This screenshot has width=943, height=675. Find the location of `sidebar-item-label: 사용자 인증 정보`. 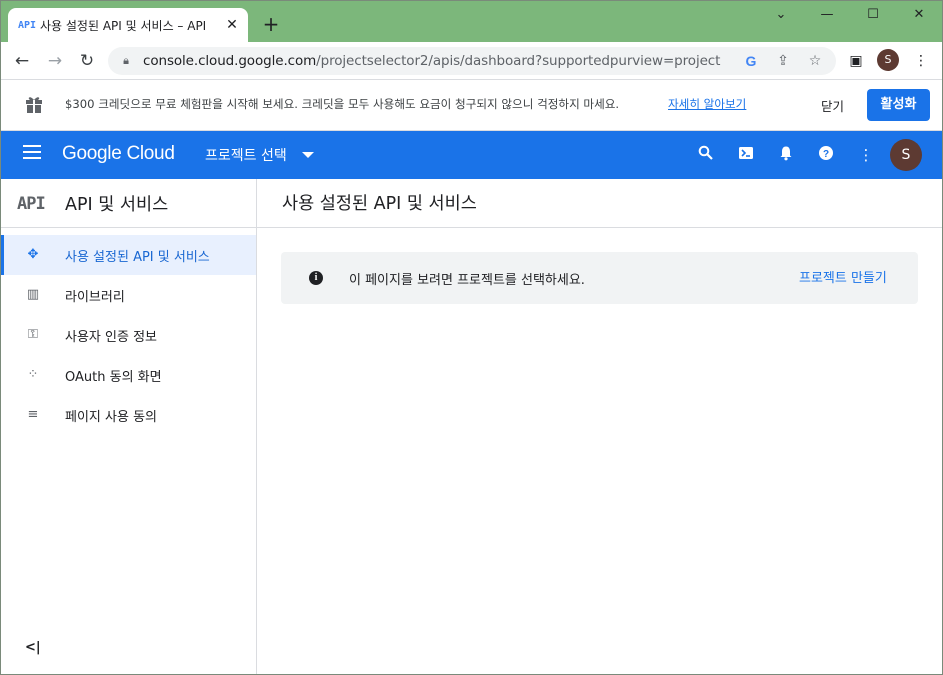

sidebar-item-label: 사용자 인증 정보 is located at coordinates (111, 337).